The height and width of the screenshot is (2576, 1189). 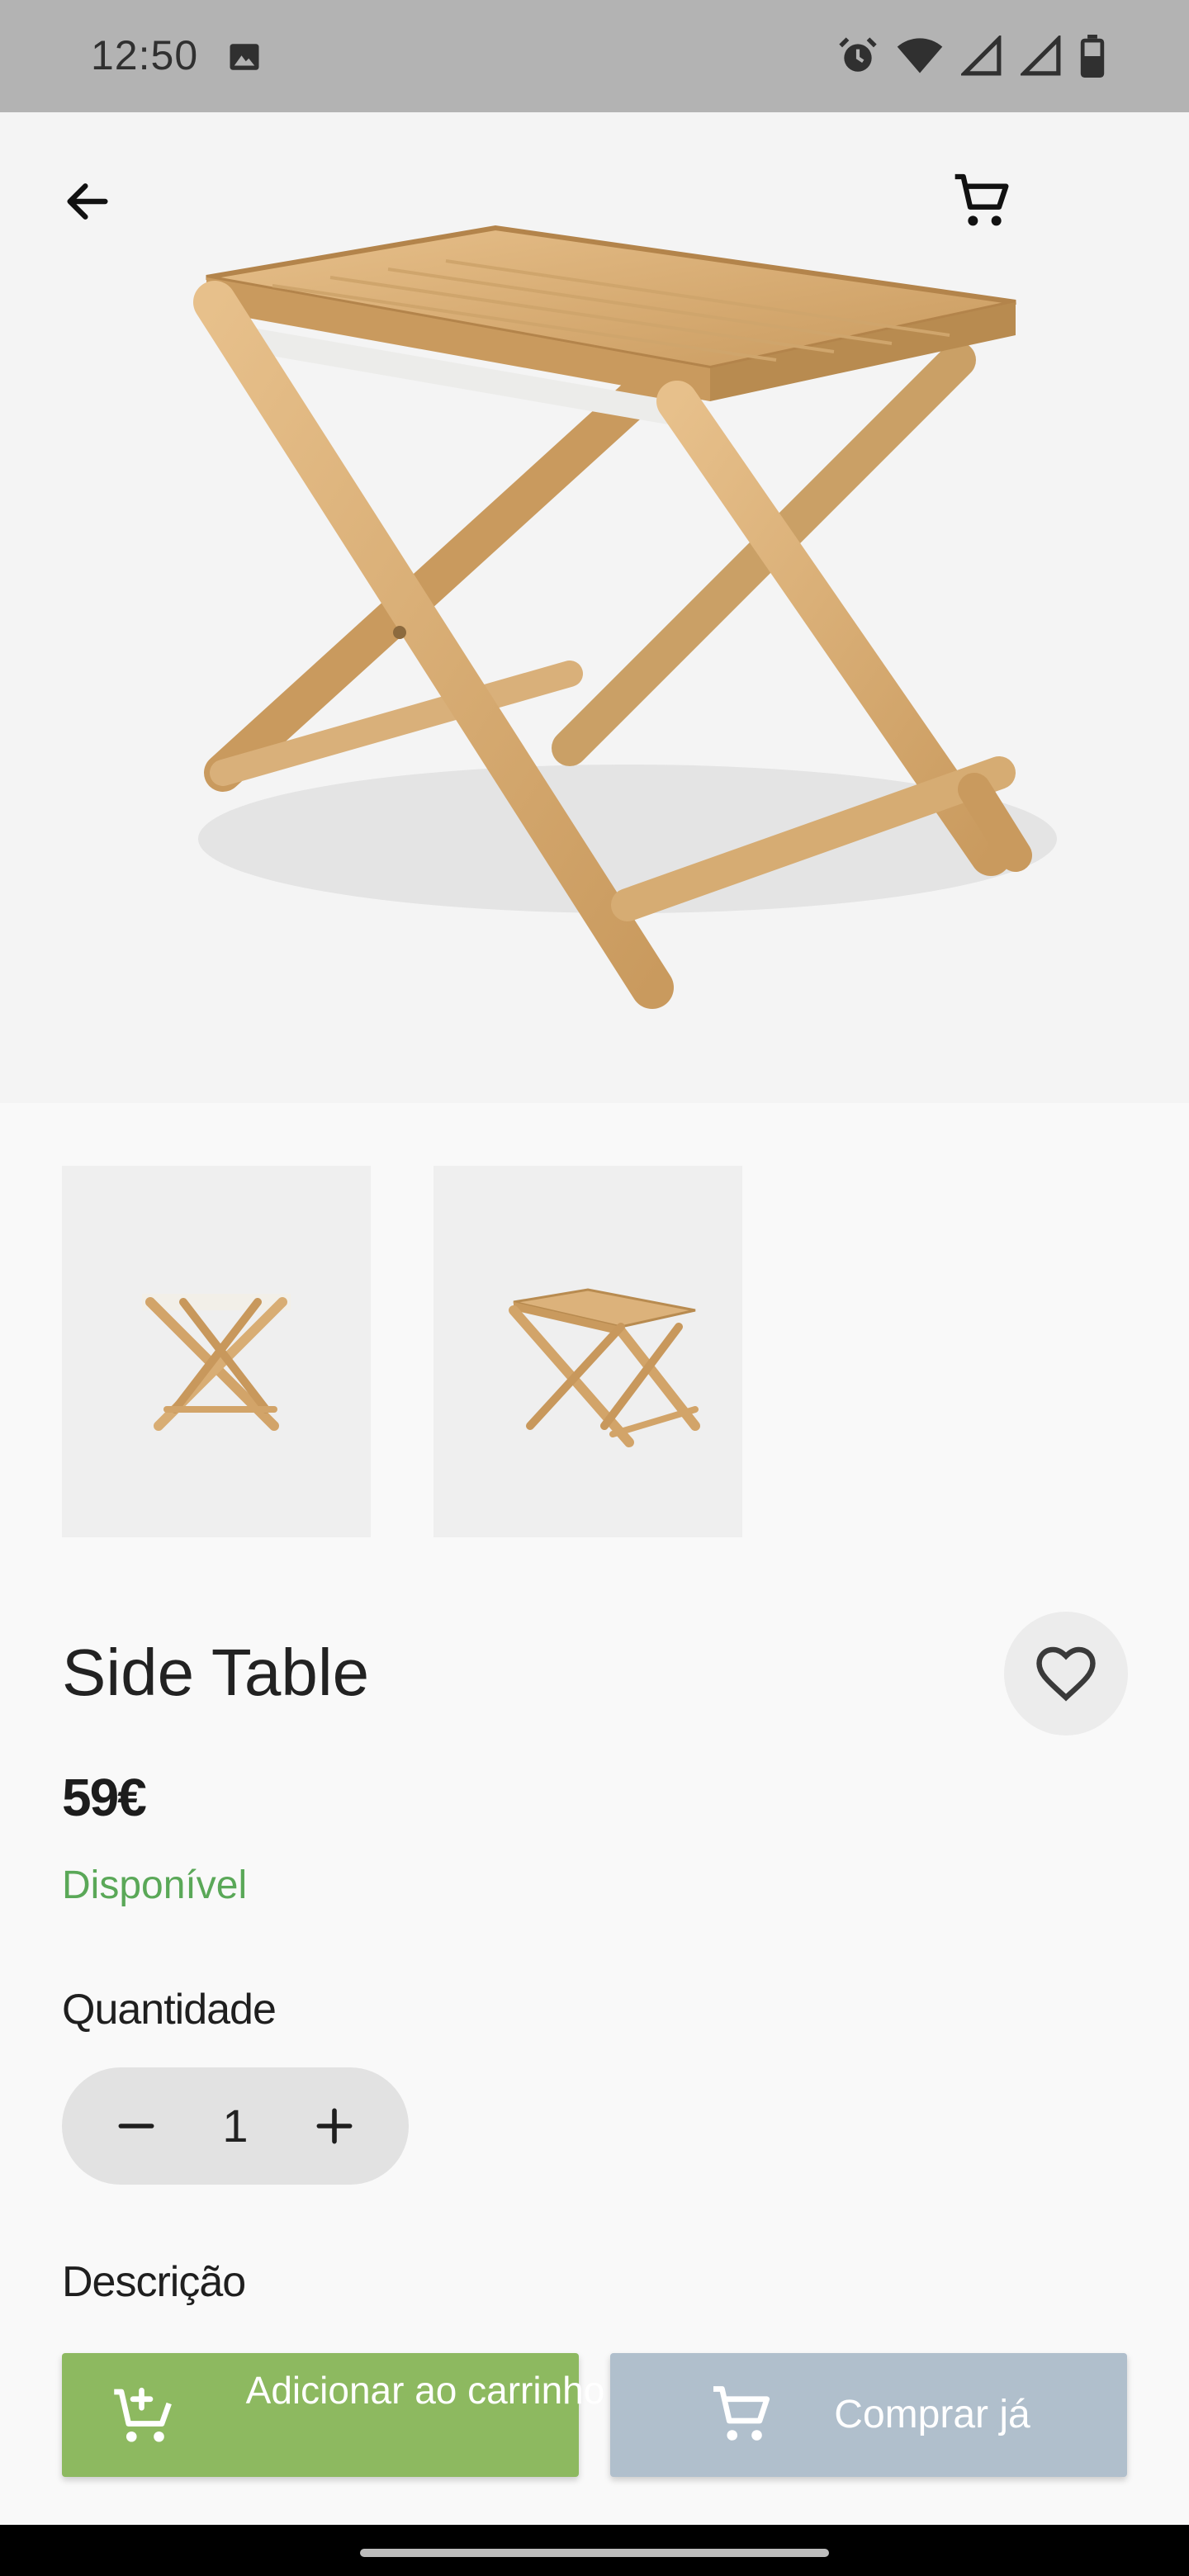 What do you see at coordinates (425, 2390) in the screenshot?
I see `add-to-cart-label: Adicionar ao carrinho` at bounding box center [425, 2390].